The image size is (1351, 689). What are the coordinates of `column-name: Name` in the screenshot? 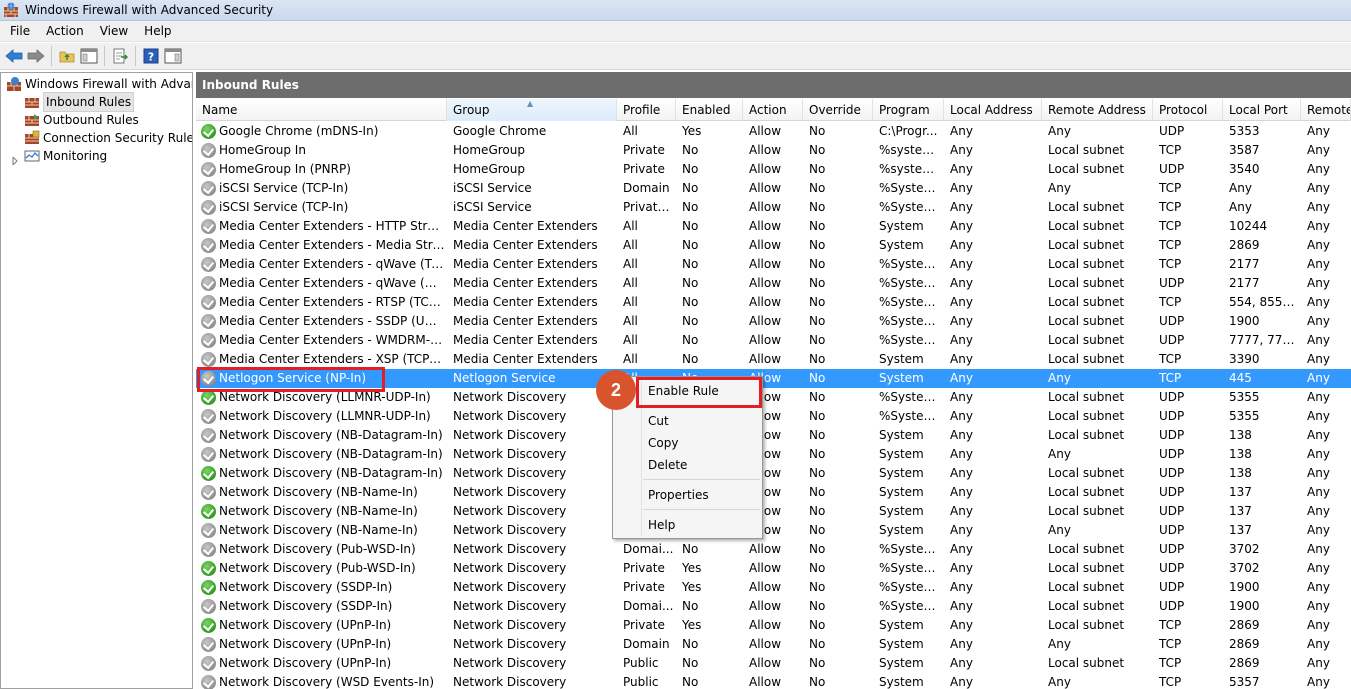 It's located at (321, 110).